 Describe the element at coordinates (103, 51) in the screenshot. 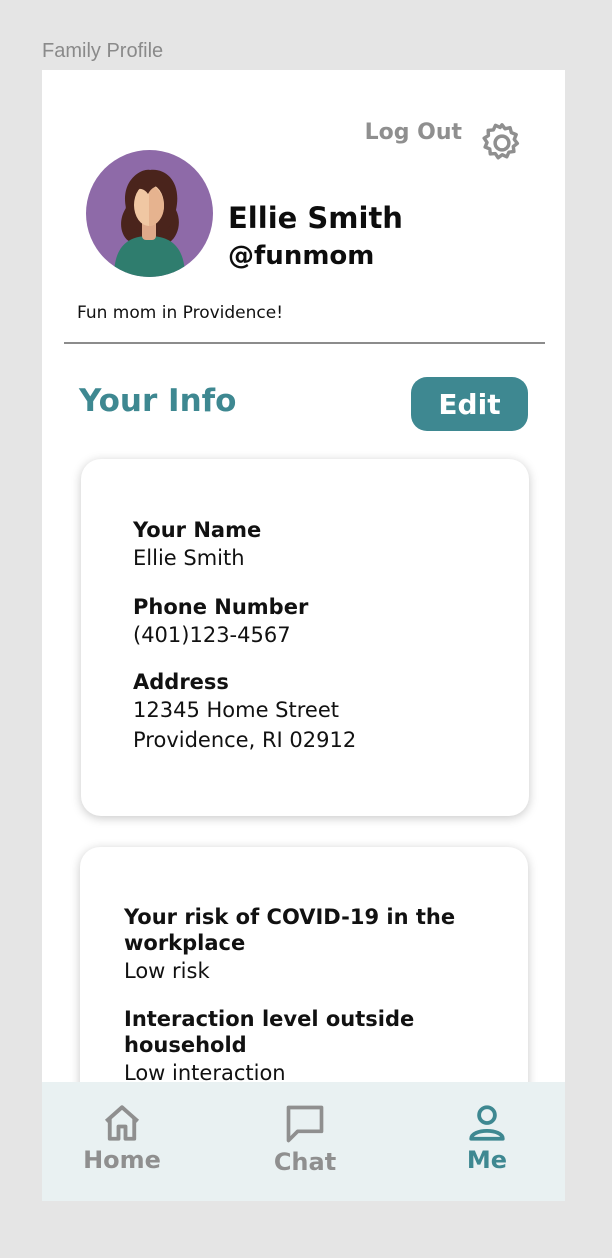

I see `frame-label: Family Profile` at that location.